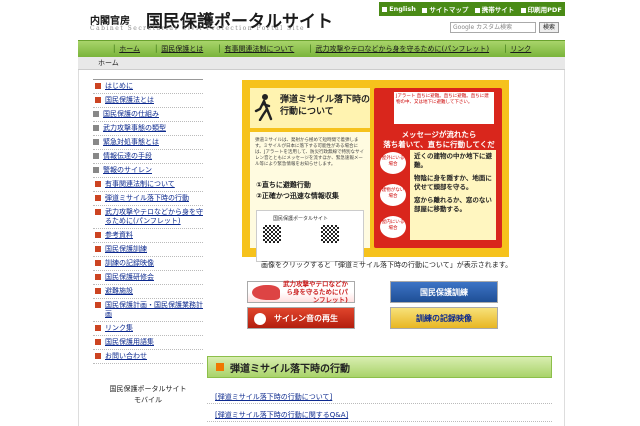 The height and width of the screenshot is (426, 640). What do you see at coordinates (494, 9) in the screenshot?
I see `mobile-site-link: 携帯サイト` at bounding box center [494, 9].